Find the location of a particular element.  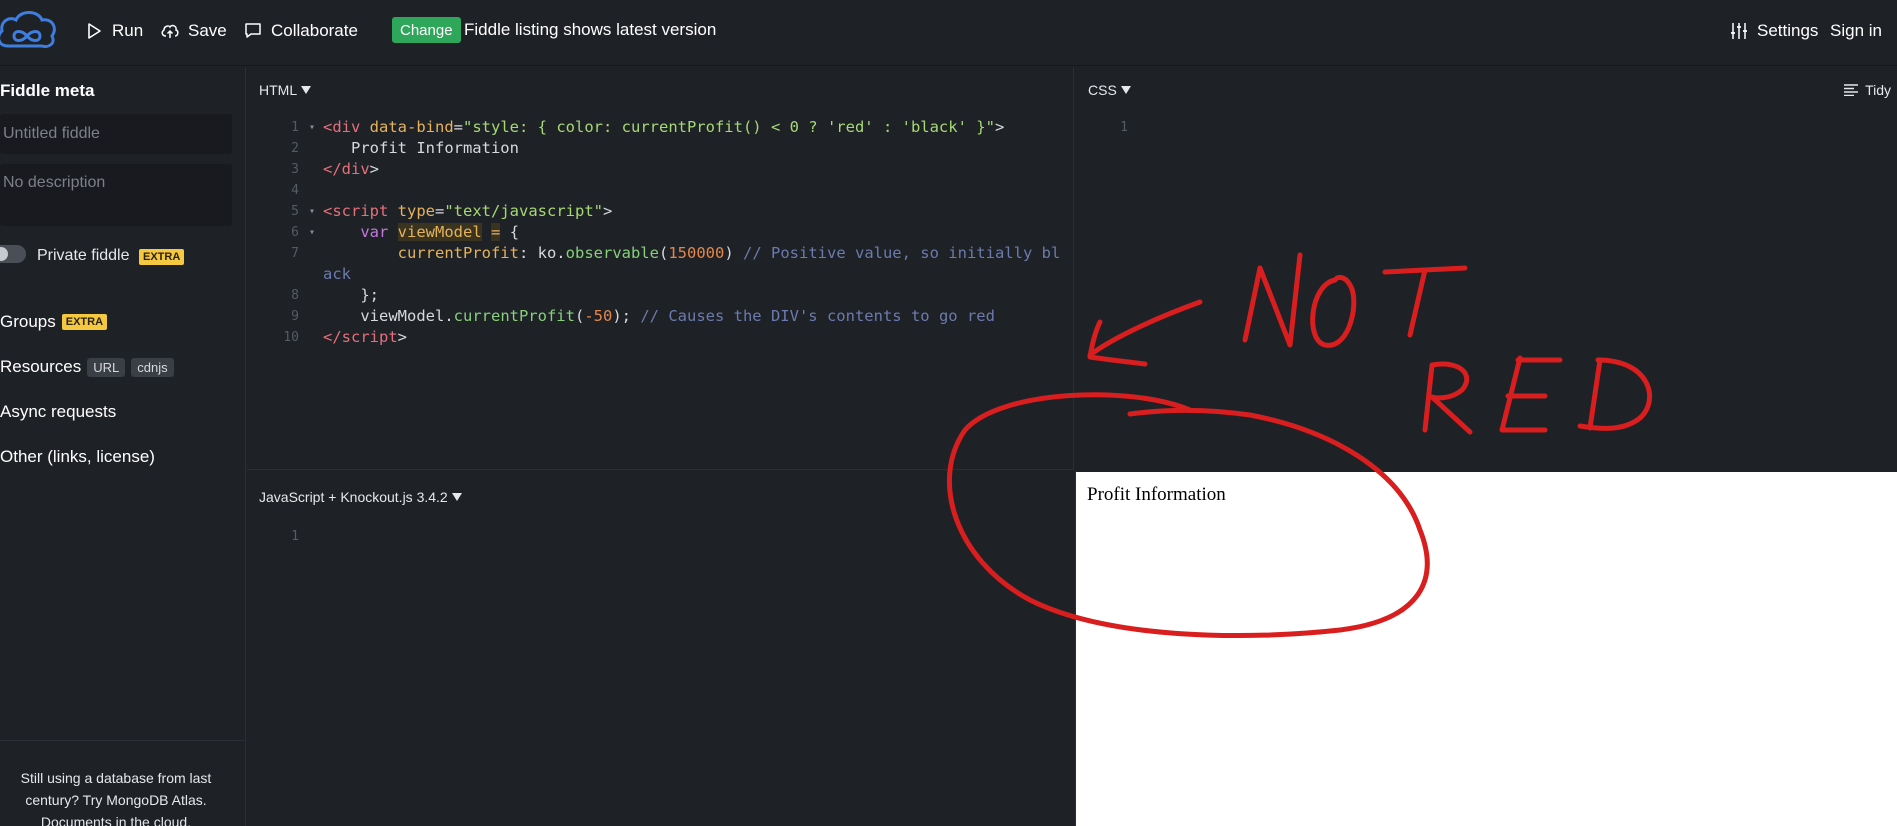

line-number: 2 is located at coordinates (295, 148).